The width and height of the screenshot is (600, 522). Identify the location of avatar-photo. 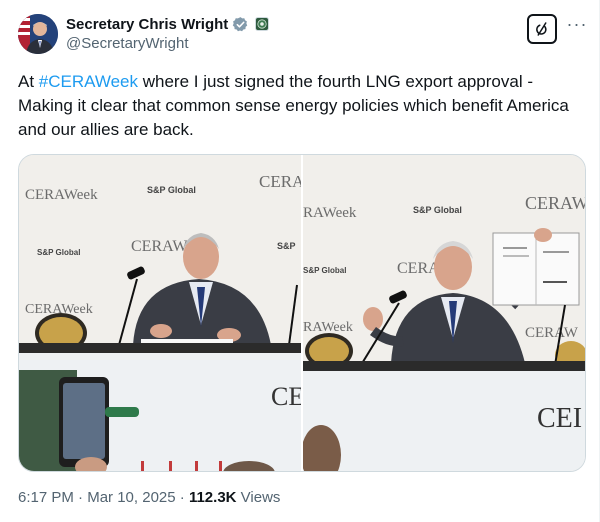
(38, 34).